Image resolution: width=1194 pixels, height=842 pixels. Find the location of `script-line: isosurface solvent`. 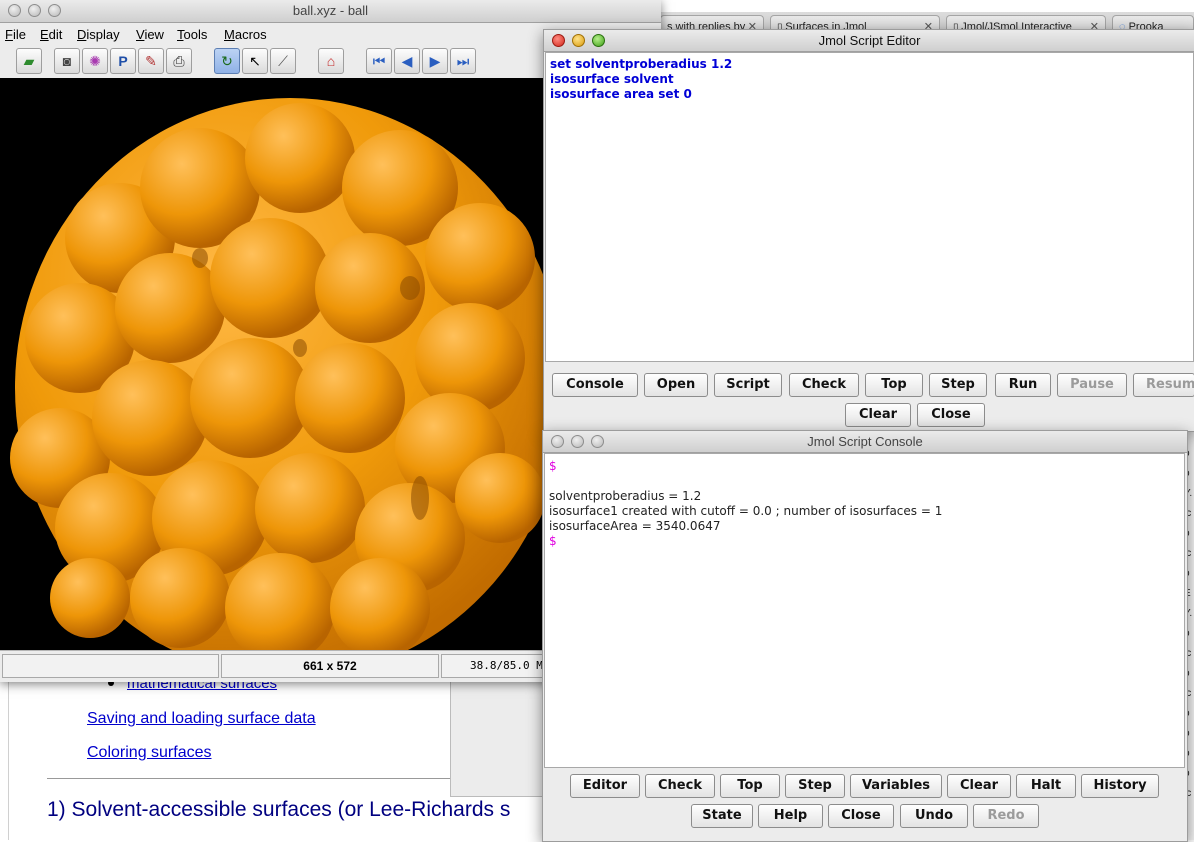

script-line: isosurface solvent is located at coordinates (612, 79).